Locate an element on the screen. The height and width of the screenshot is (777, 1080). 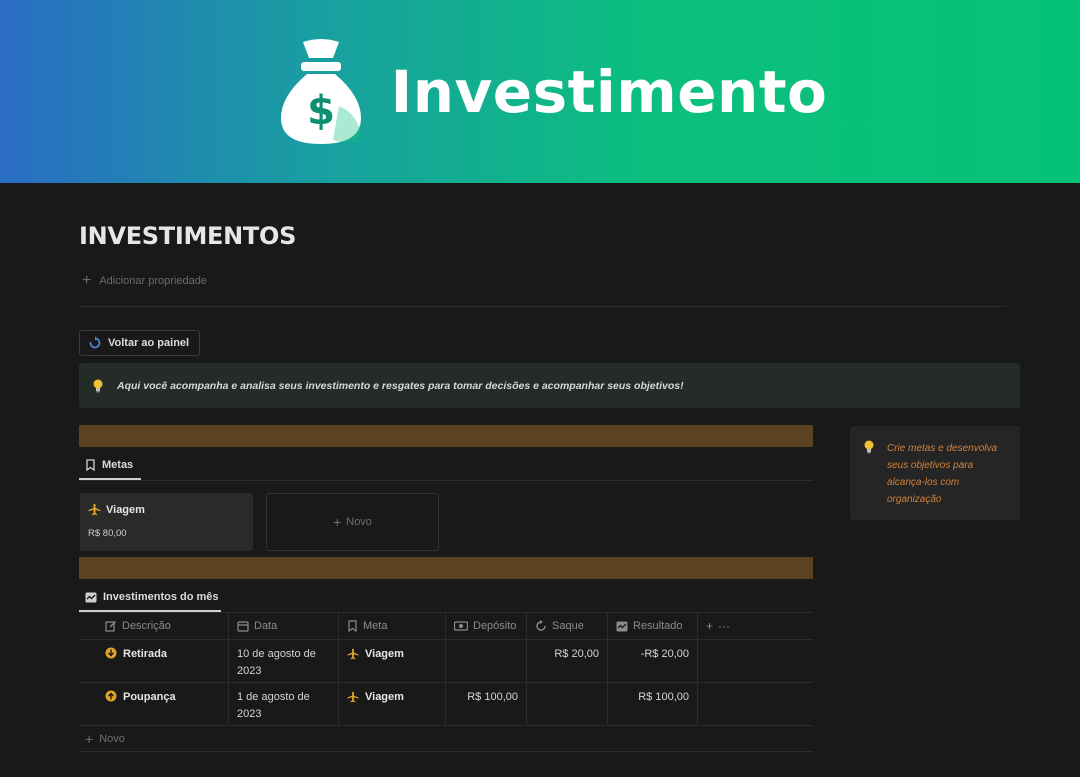
row-withdrawal: R$ 20,00 is located at coordinates (576, 654).